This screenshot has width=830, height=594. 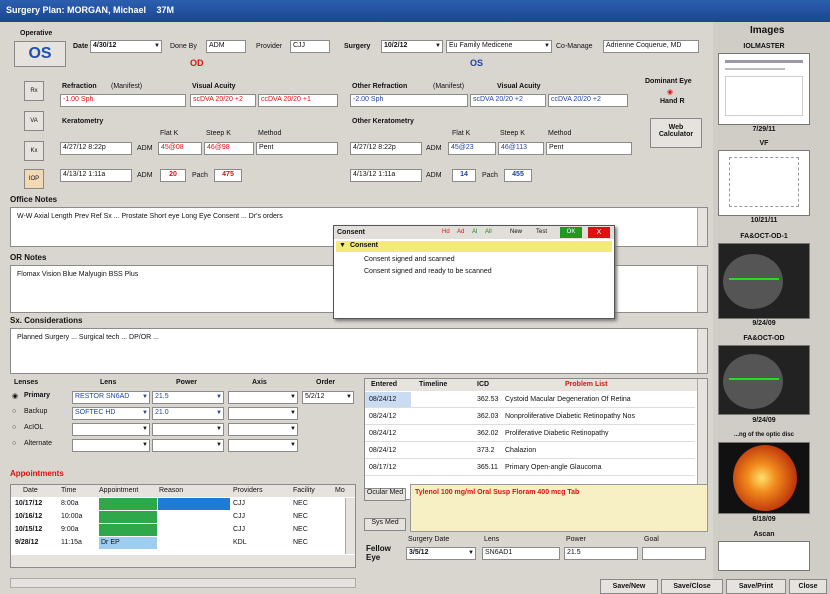 I want to click on comanage-field: Adrienne Coquerue, MD, so click(x=651, y=46).